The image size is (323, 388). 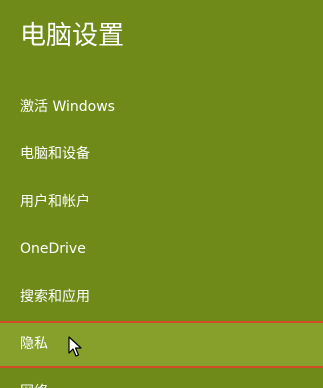 What do you see at coordinates (55, 202) in the screenshot?
I see `nav-item-label: 用户和帐户` at bounding box center [55, 202].